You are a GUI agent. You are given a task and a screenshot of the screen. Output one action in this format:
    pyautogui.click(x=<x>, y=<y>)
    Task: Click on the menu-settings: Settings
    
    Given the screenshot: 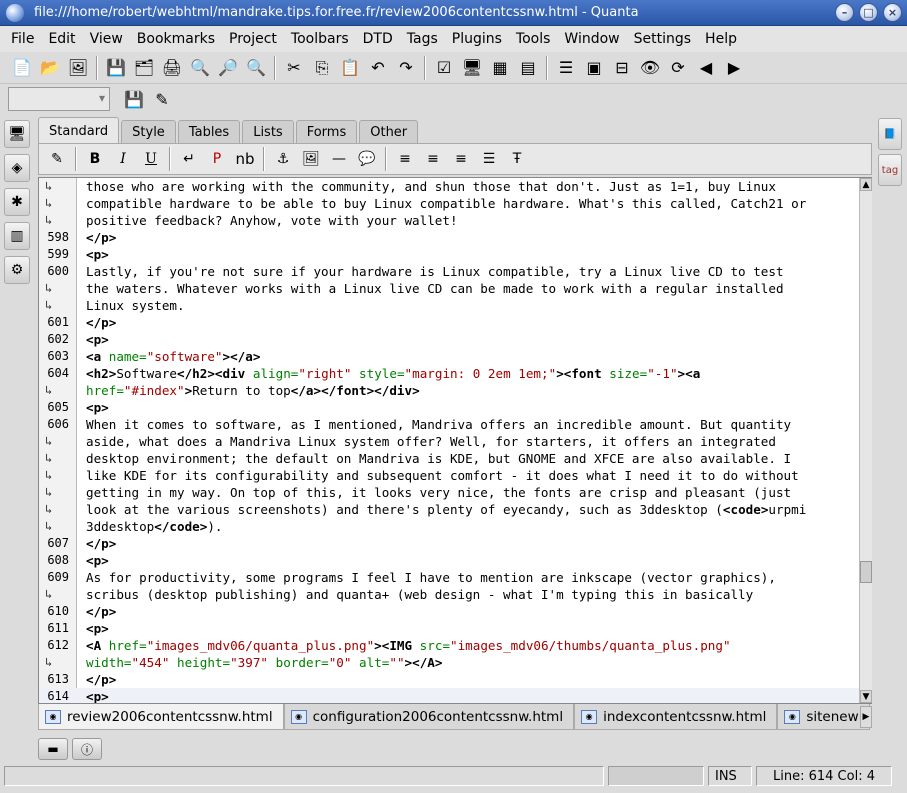 What is the action you would take?
    pyautogui.click(x=662, y=39)
    